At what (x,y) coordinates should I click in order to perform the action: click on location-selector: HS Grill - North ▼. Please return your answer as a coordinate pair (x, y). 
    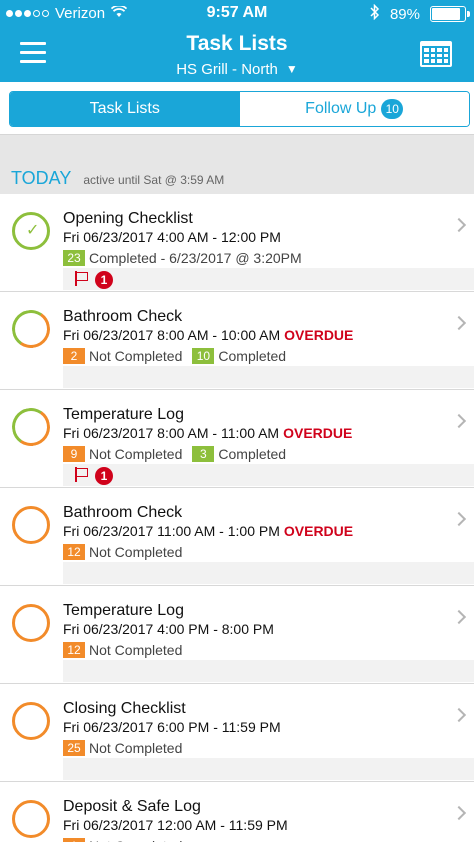
    Looking at the image, I should click on (237, 69).